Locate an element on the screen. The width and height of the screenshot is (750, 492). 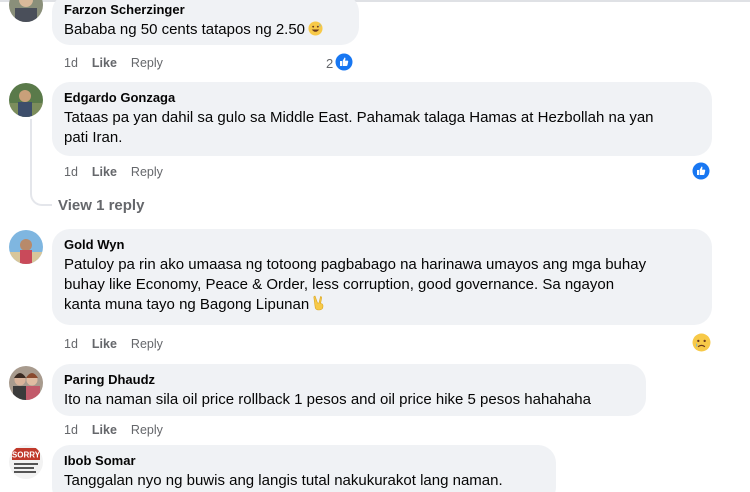
comment-author: Edgardo Gonzaga is located at coordinates (382, 97).